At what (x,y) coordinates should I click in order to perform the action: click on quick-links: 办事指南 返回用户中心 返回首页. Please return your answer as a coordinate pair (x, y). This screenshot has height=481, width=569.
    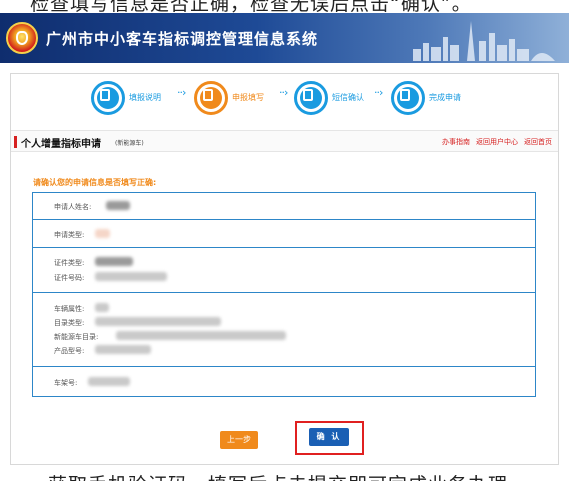
    Looking at the image, I should click on (494, 142).